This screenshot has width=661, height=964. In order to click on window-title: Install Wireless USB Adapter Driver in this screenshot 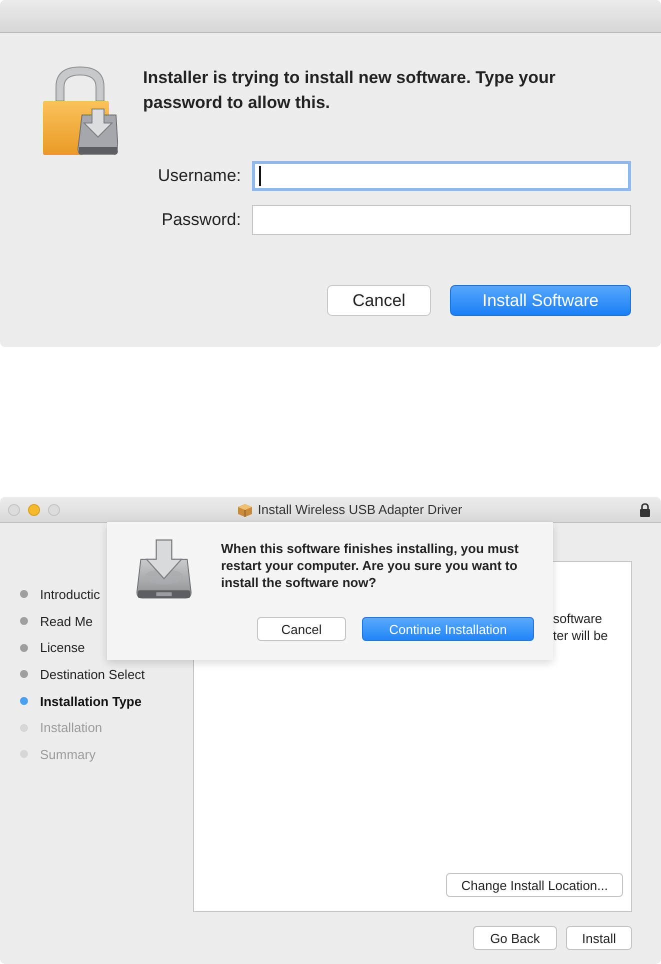, I will do `click(360, 509)`.